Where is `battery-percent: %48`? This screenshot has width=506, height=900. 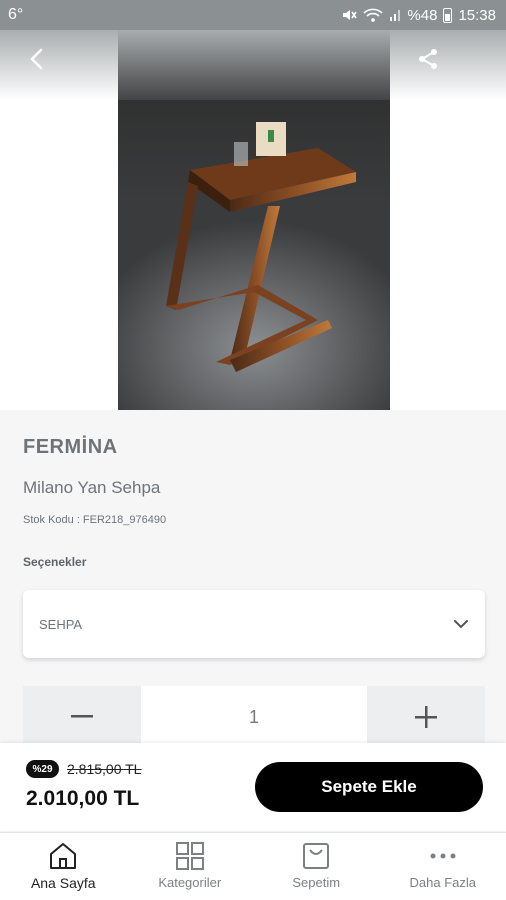 battery-percent: %48 is located at coordinates (422, 15).